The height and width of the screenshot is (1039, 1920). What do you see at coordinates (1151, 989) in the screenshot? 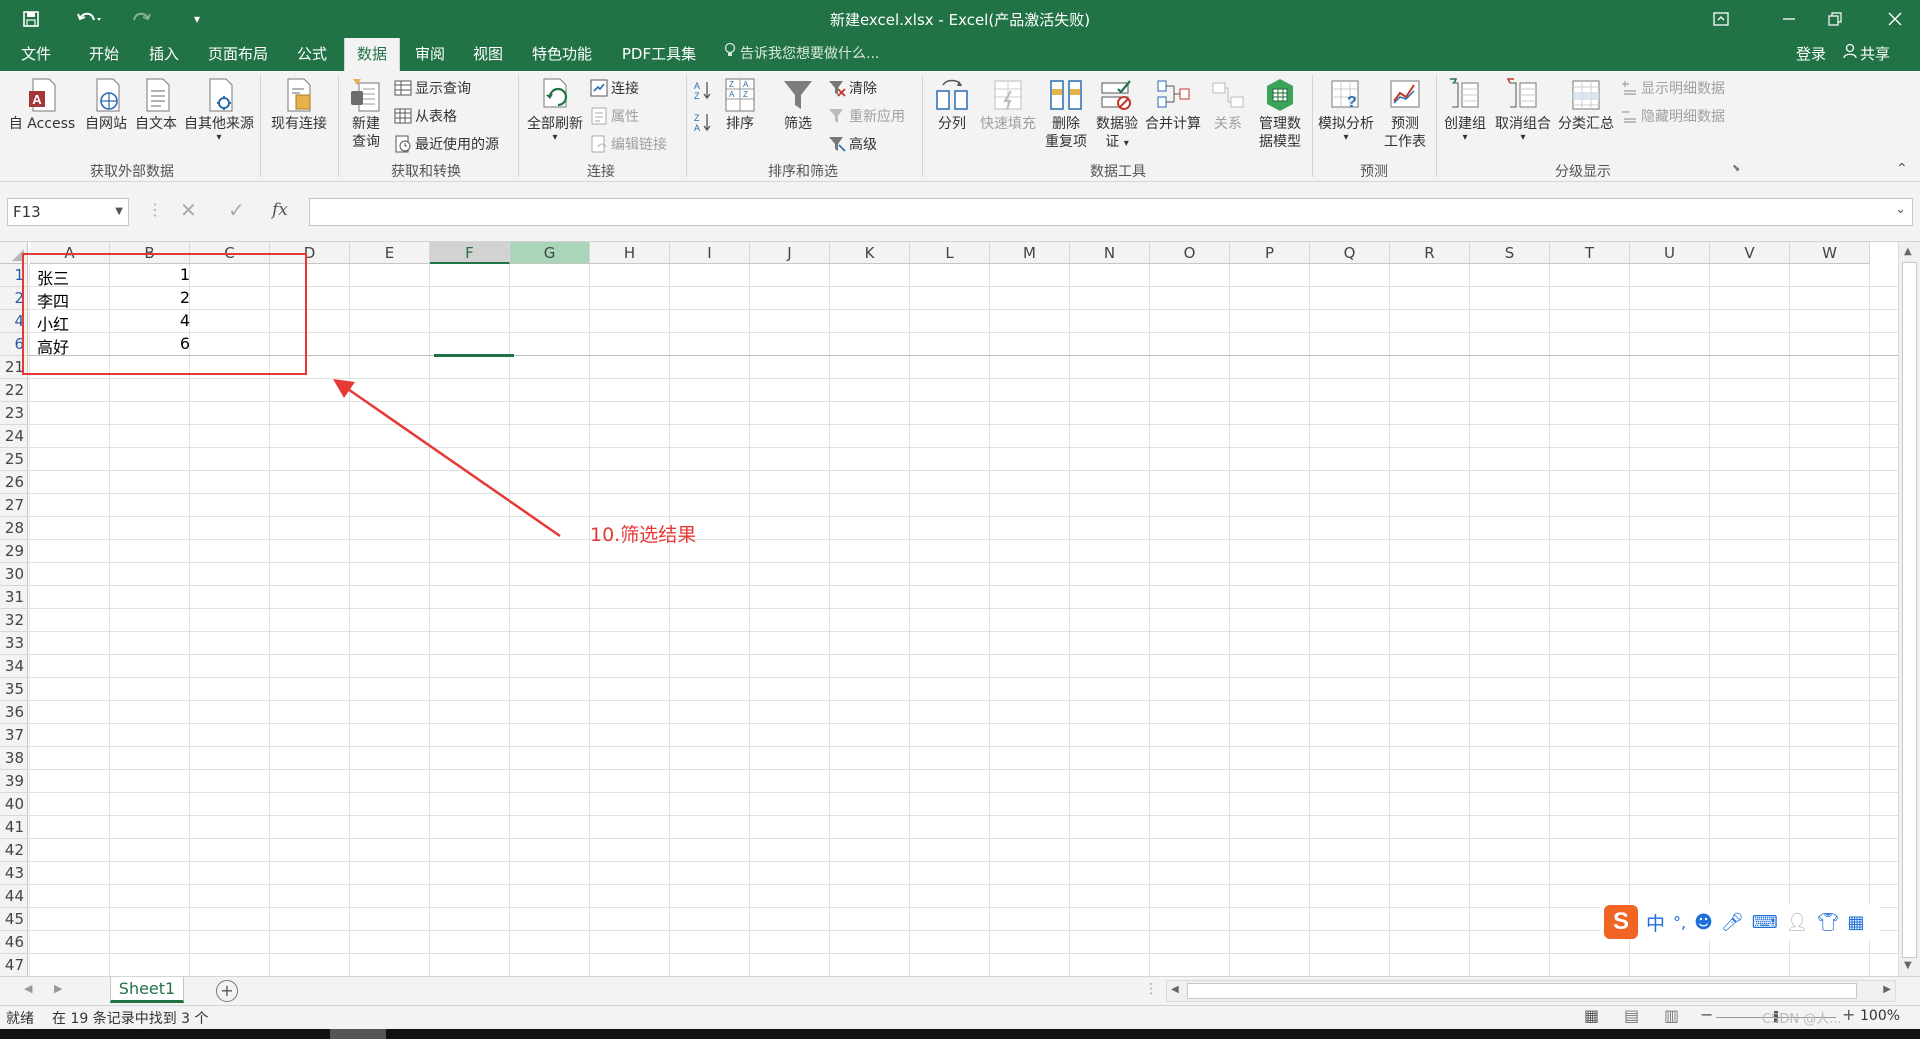
I see `tab-split-handle: ⋮` at bounding box center [1151, 989].